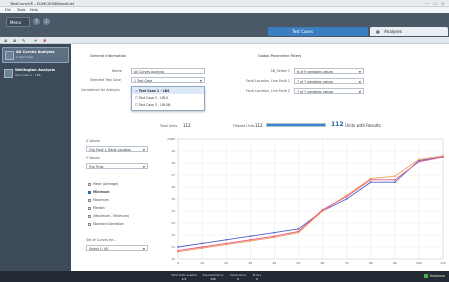 The image size is (449, 282). What do you see at coordinates (173, 259) in the screenshot?
I see `y-tick-label: 10` at bounding box center [173, 259].